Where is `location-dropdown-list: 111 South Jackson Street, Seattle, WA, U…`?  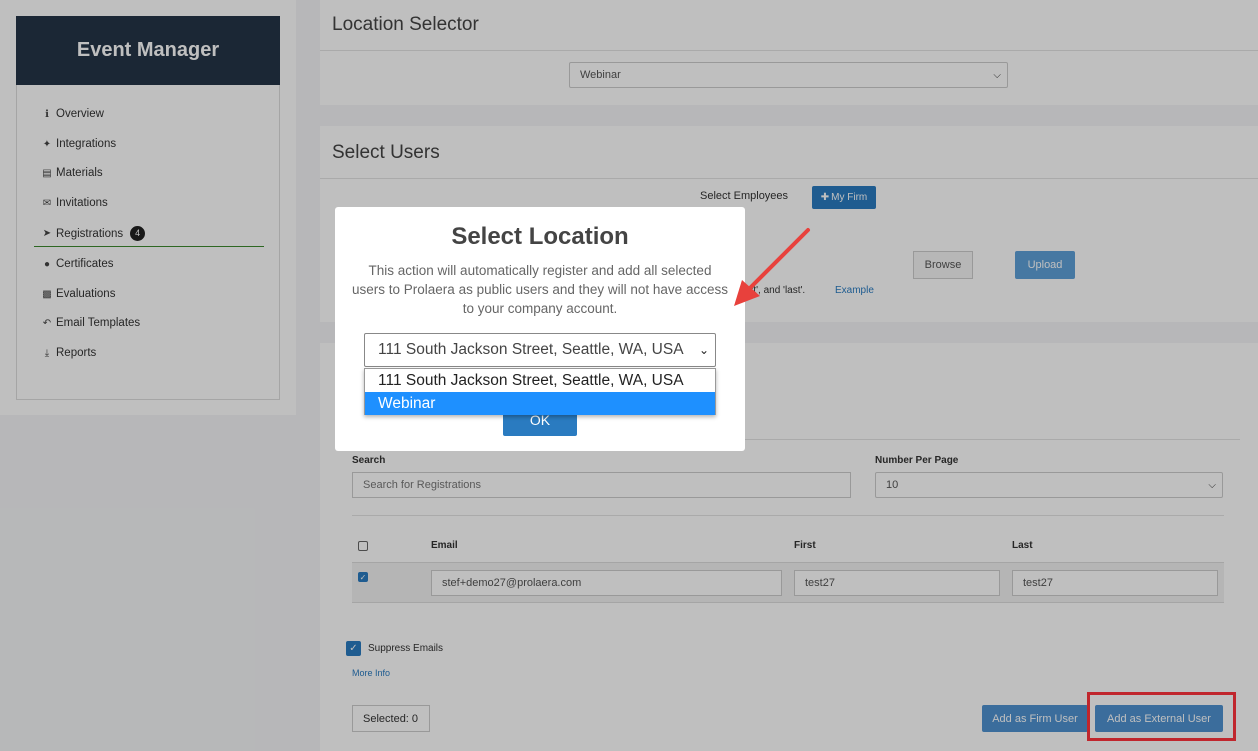 location-dropdown-list: 111 South Jackson Street, Seattle, WA, U… is located at coordinates (540, 391).